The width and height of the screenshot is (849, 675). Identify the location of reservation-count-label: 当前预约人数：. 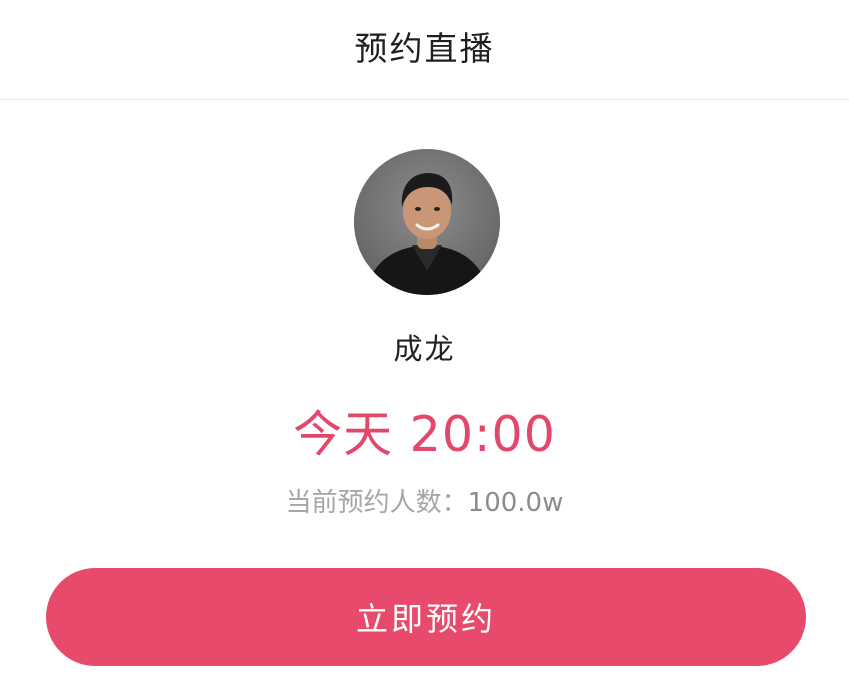
(376, 503).